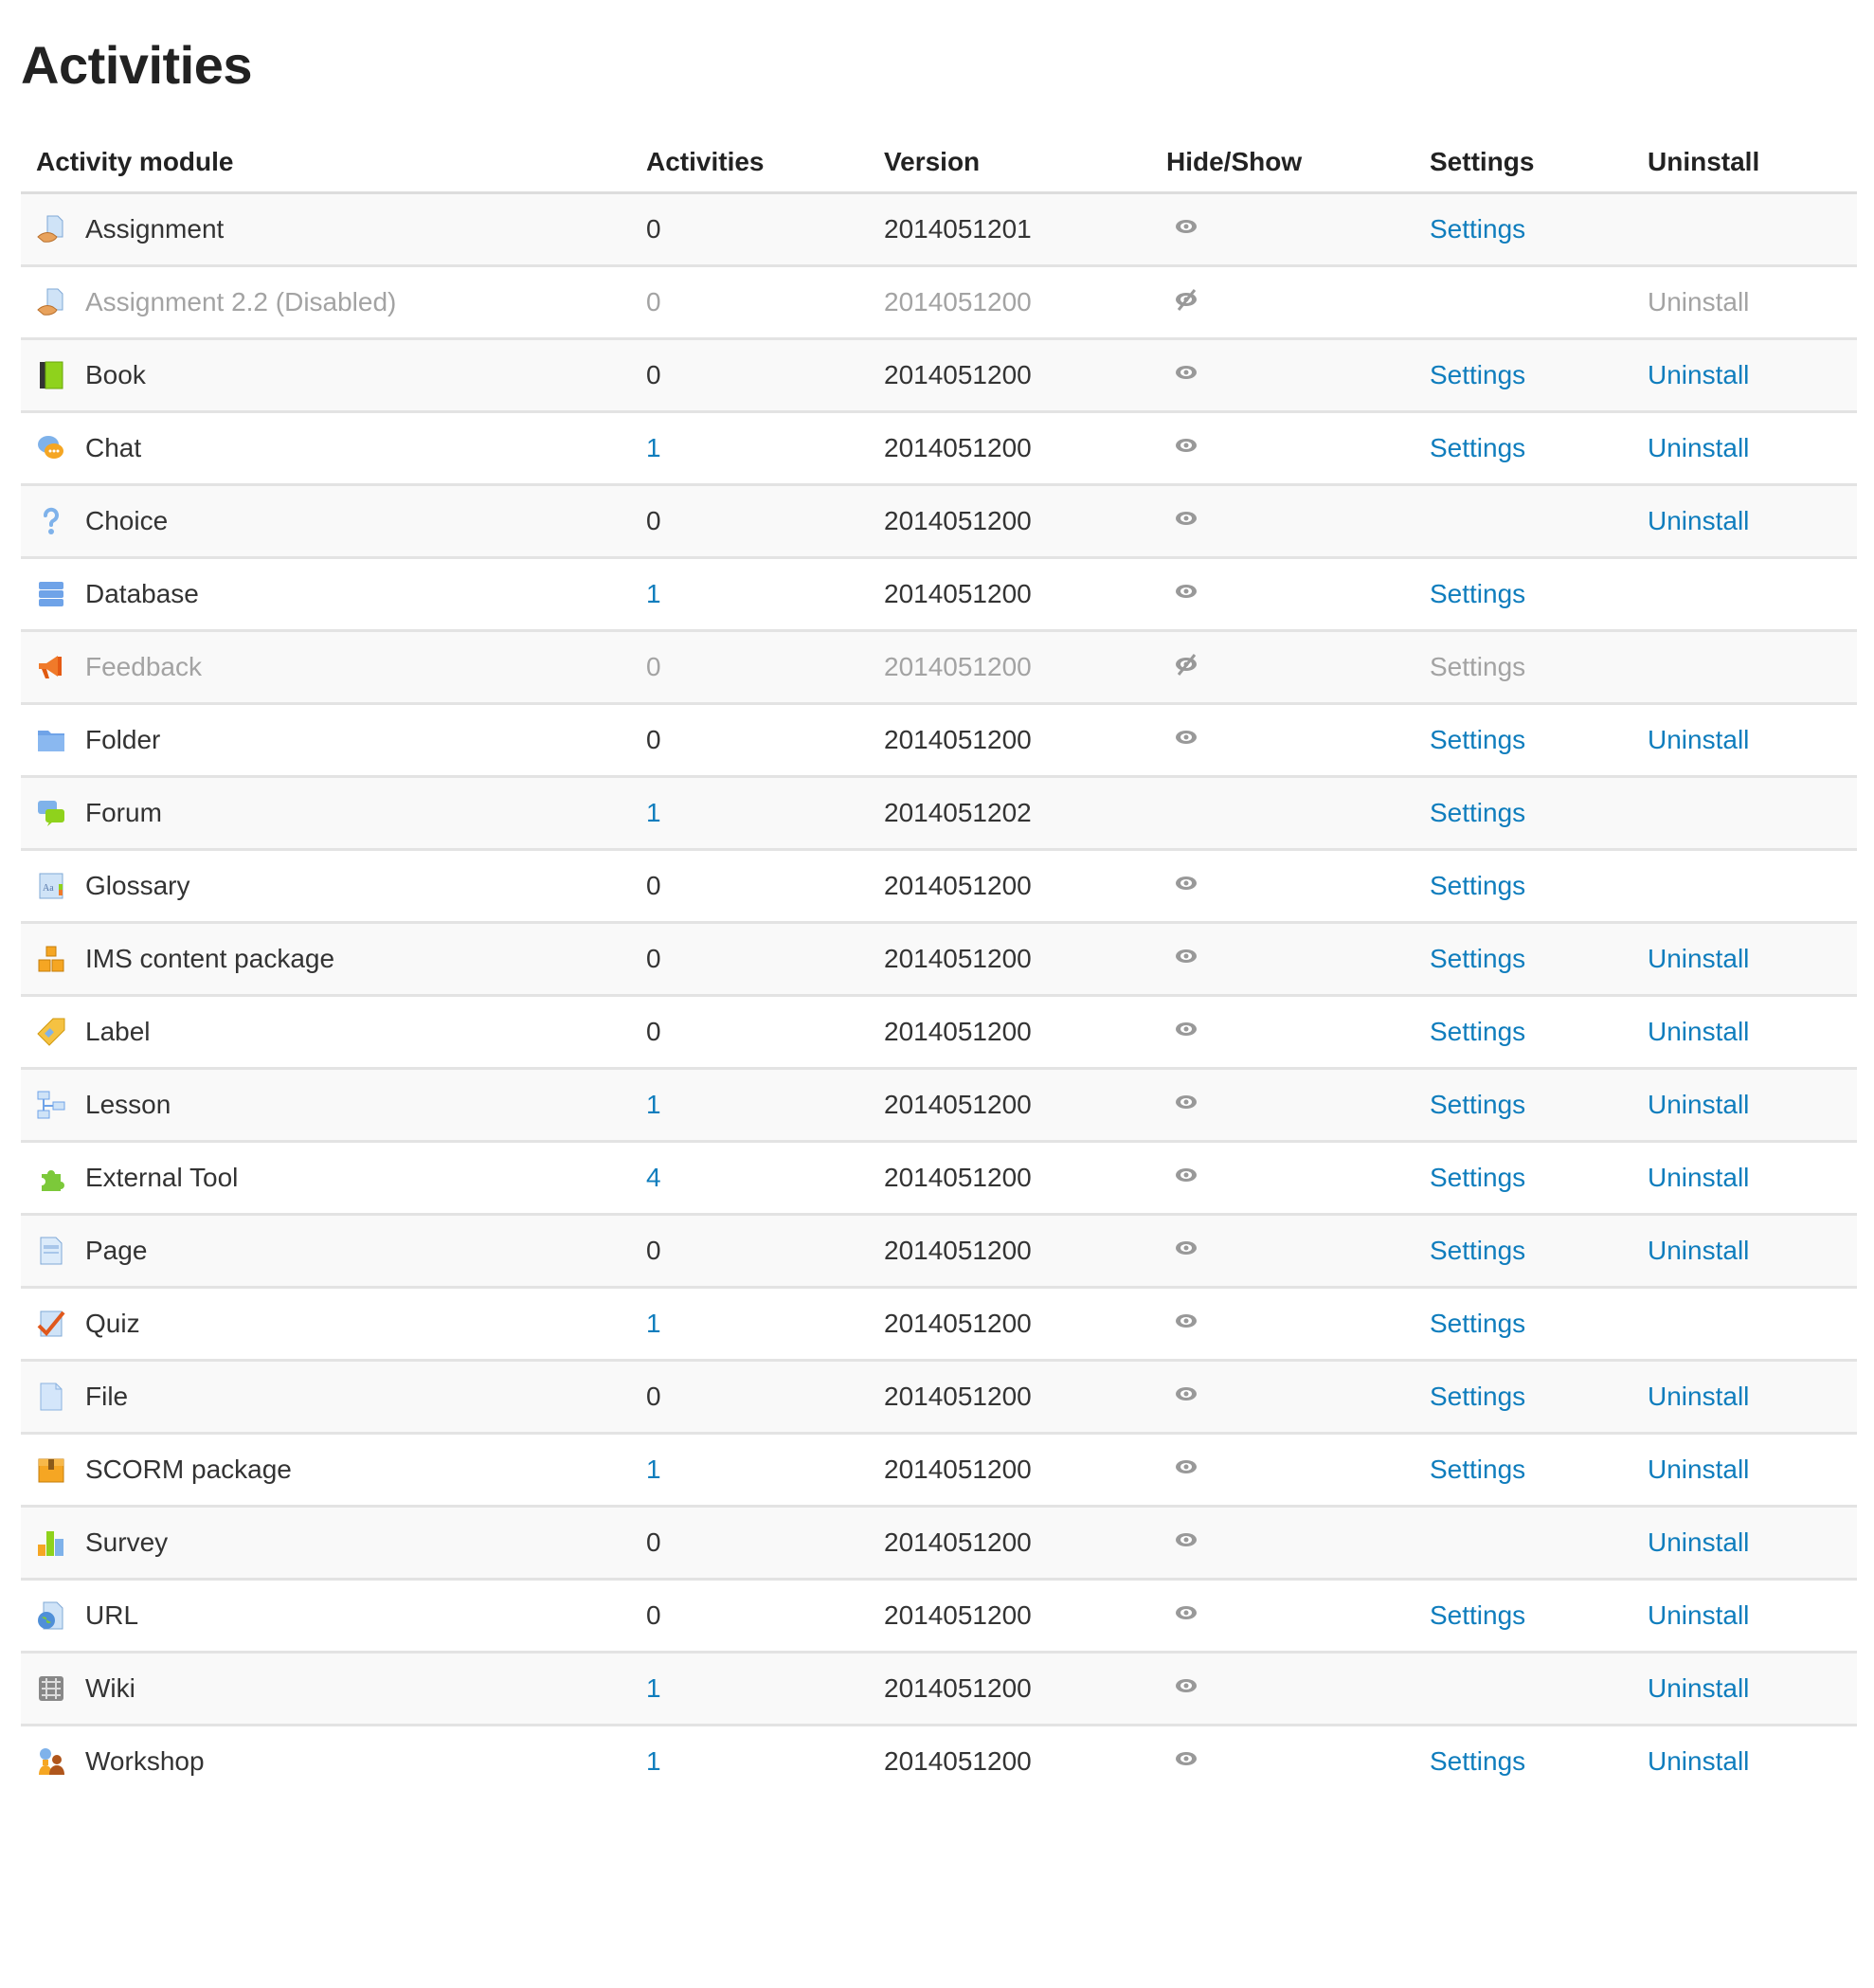 The image size is (1874, 1988). I want to click on version-cell: 2014051202, so click(1010, 812).